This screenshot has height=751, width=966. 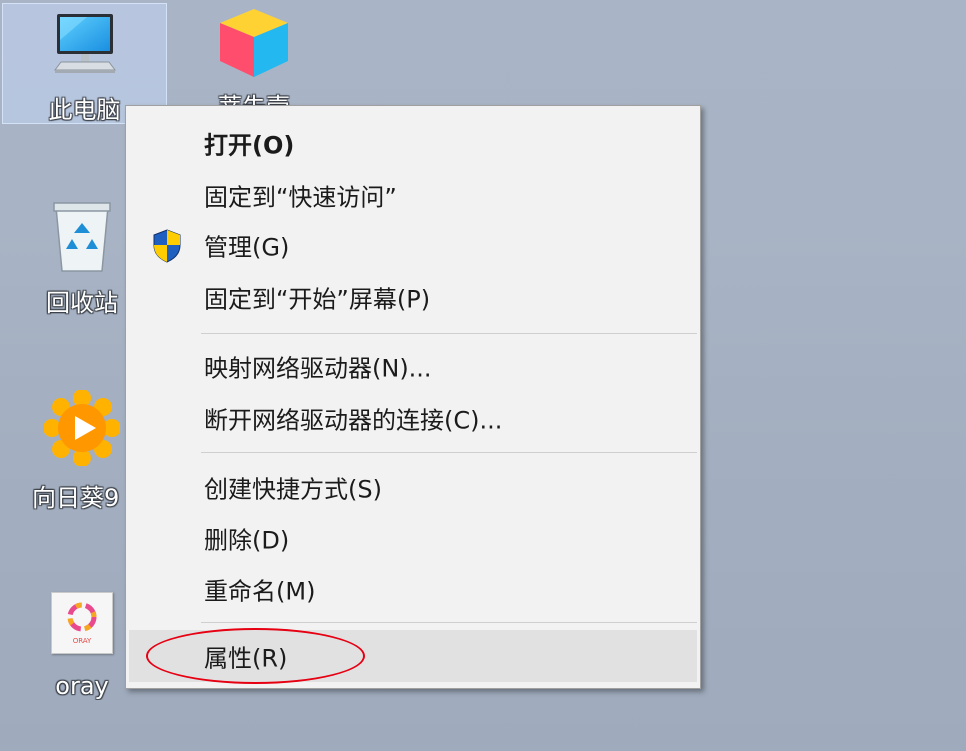 I want to click on sunflower-app-icon, so click(x=82, y=428).